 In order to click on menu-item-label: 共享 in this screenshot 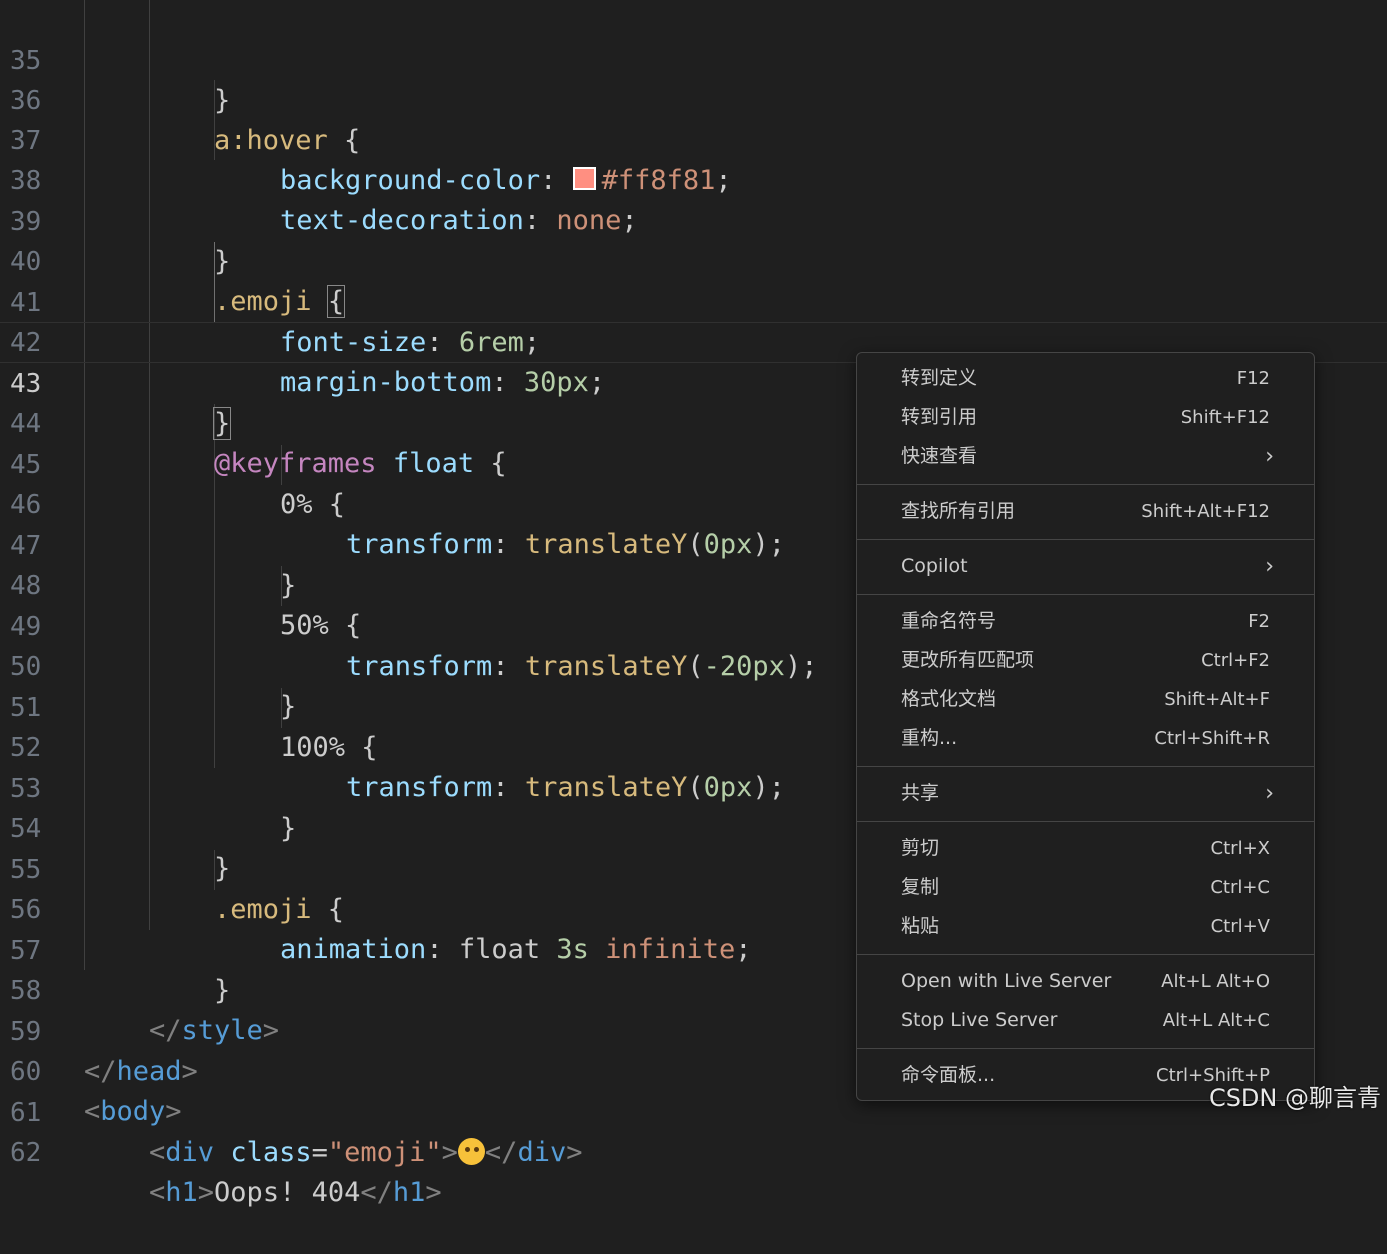, I will do `click(920, 793)`.